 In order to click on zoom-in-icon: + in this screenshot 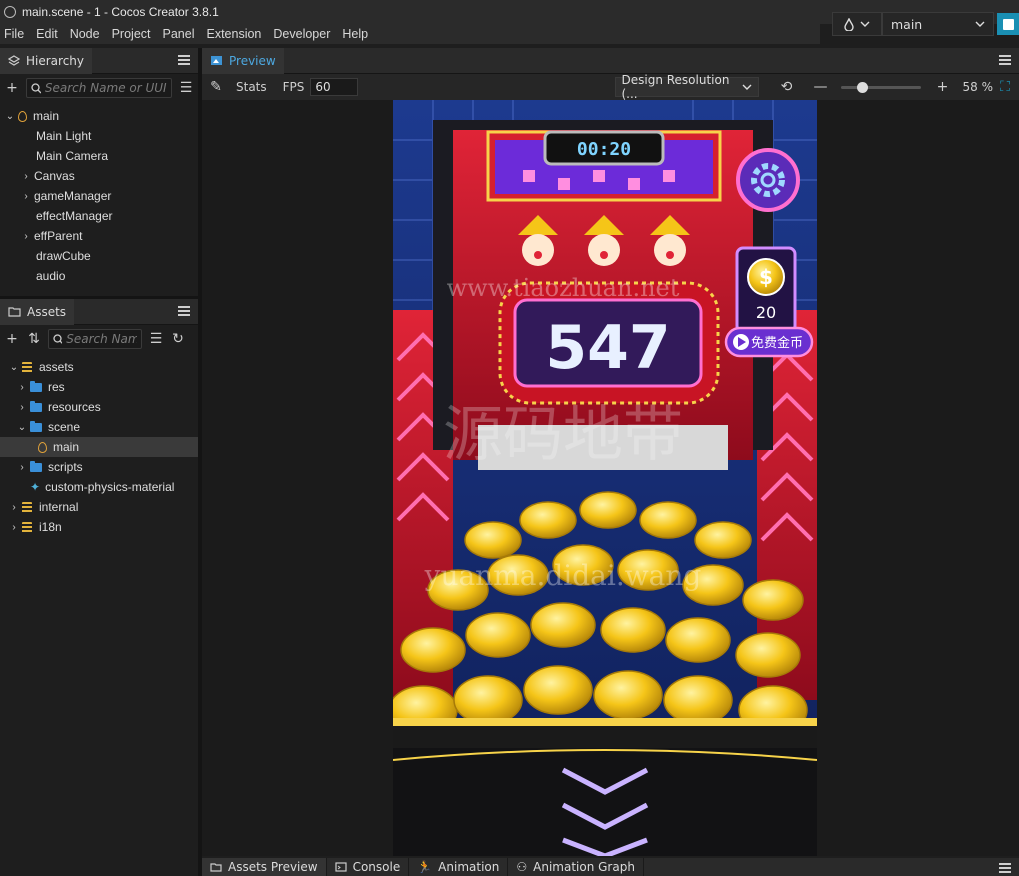, I will do `click(943, 87)`.